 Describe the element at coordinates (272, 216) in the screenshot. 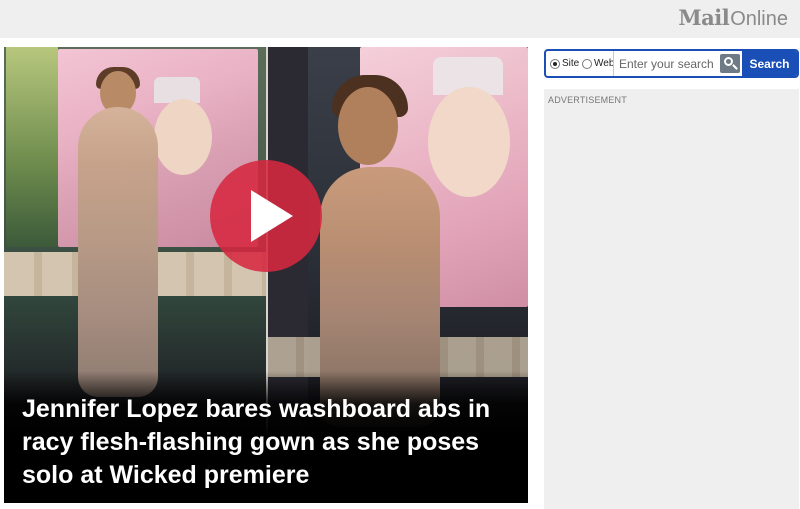

I see `play-icon` at that location.